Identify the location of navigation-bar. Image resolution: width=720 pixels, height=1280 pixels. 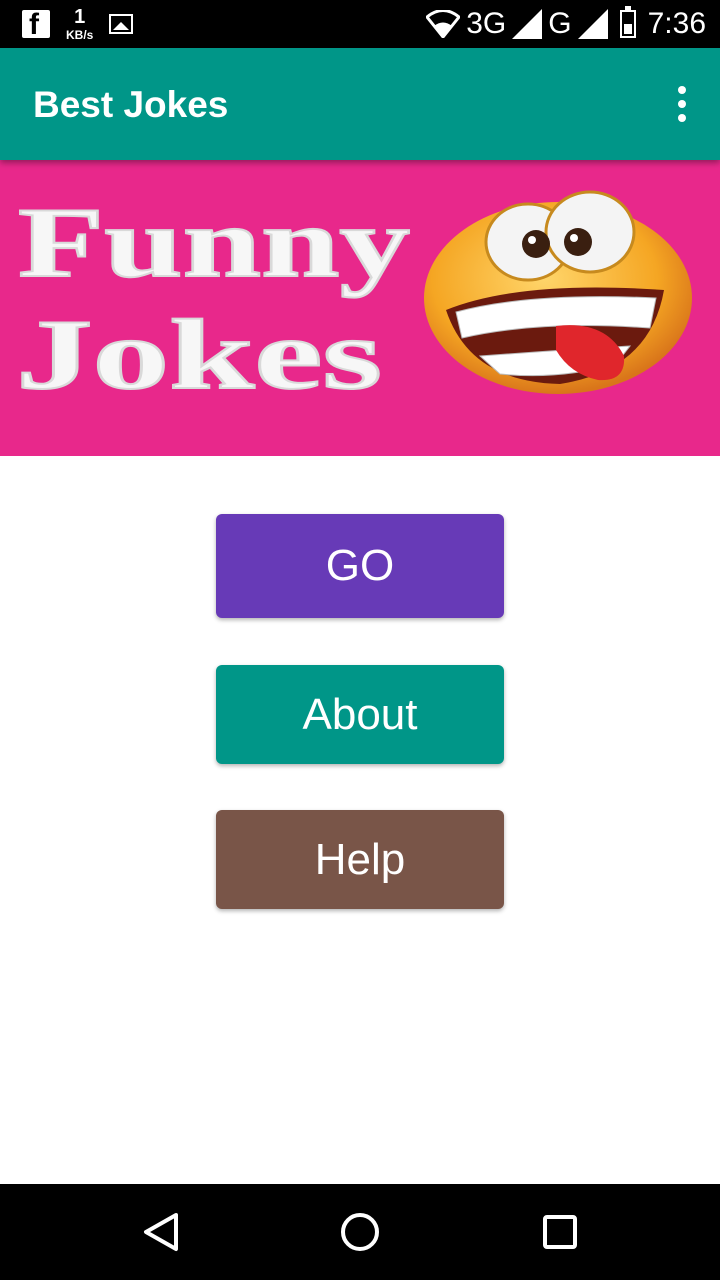
(360, 1232).